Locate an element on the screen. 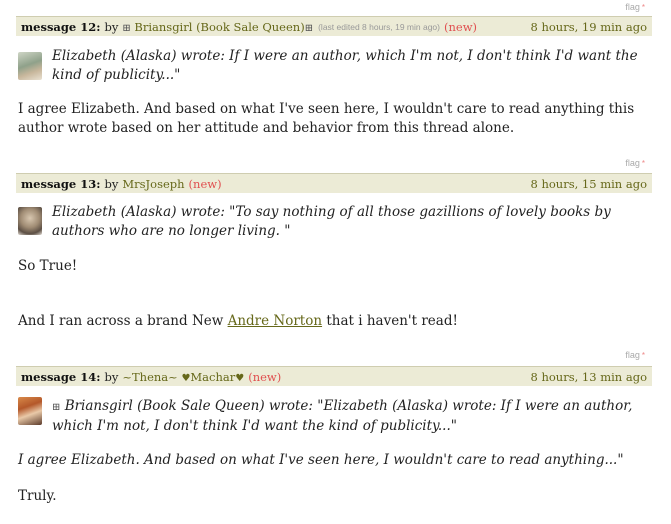 This screenshot has width=671, height=524. author-link: Andre Norton is located at coordinates (275, 321).